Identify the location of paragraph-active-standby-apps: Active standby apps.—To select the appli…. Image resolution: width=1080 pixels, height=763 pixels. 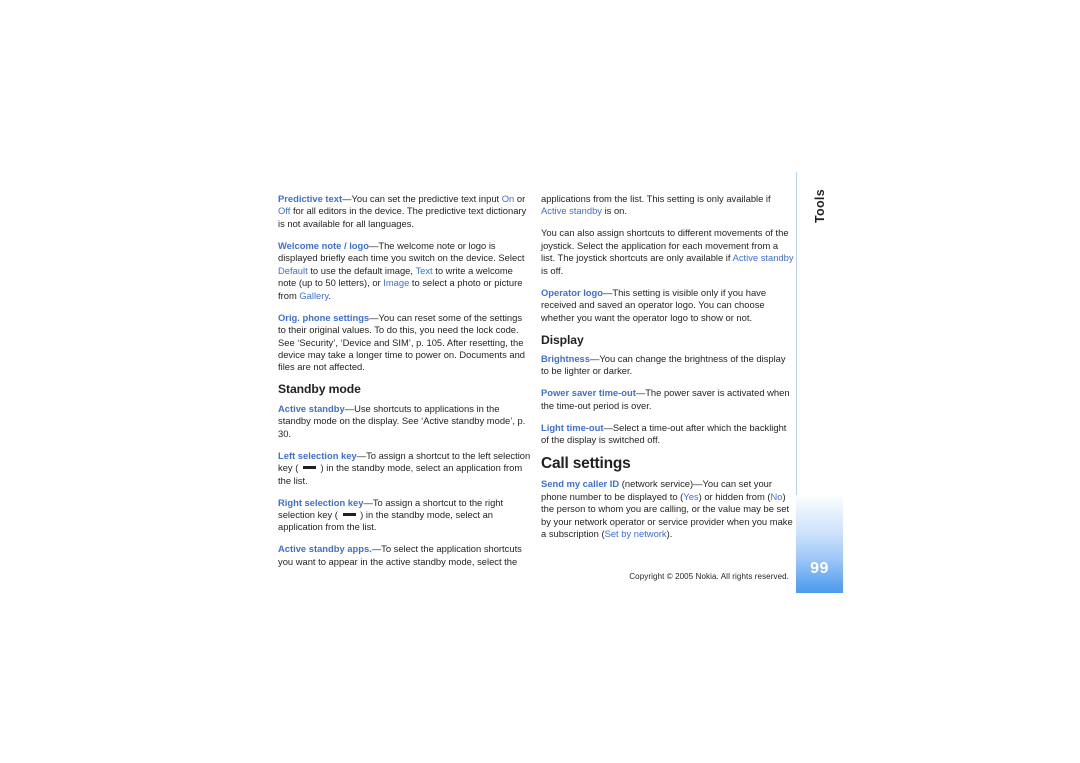
(404, 555).